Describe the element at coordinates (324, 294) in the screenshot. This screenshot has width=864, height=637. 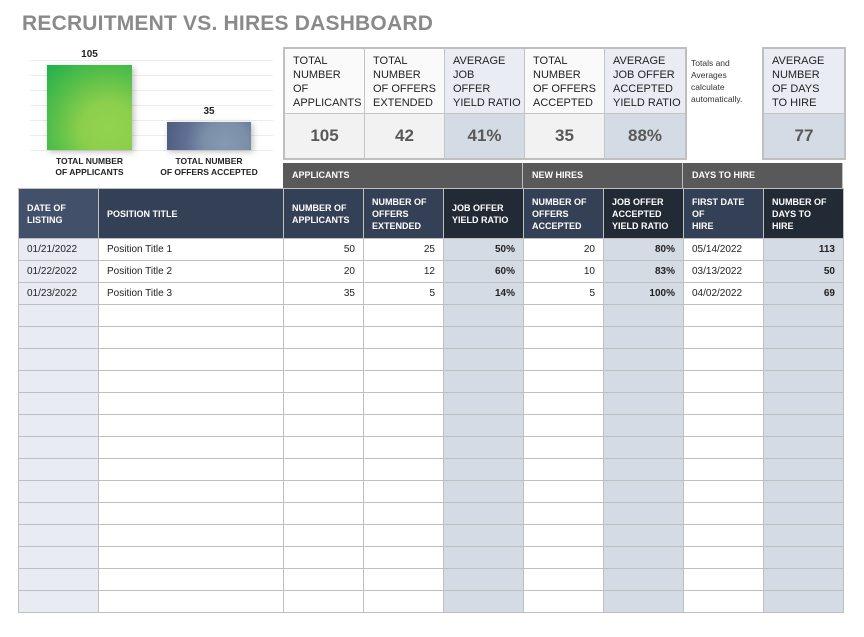
I see `cell-number-of-applicants: 35` at that location.